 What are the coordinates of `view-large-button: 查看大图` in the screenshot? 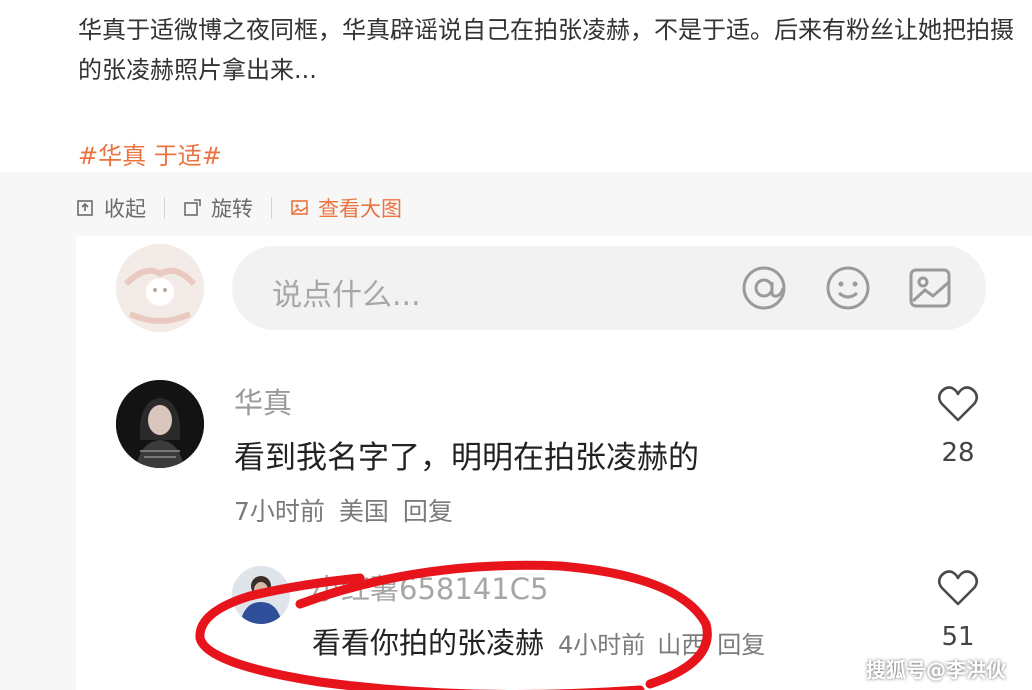 It's located at (346, 208).